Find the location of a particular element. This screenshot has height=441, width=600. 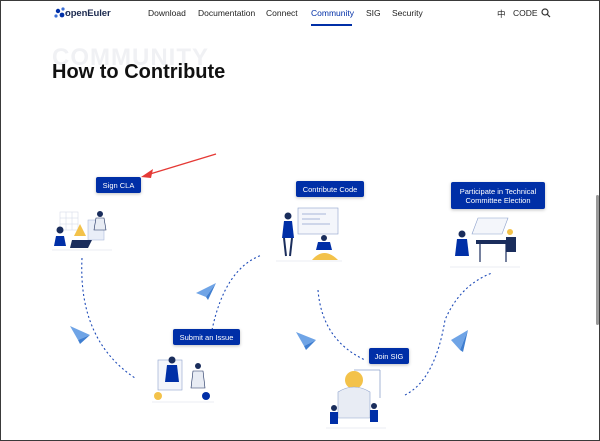

election-illustration is located at coordinates (485, 242).